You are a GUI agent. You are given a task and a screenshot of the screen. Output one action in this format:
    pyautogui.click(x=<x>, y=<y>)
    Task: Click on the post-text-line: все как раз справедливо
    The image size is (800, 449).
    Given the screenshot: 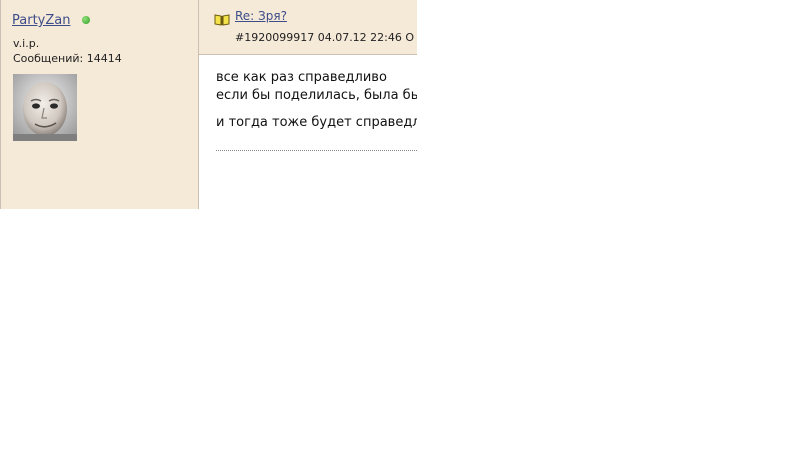 What is the action you would take?
    pyautogui.click(x=301, y=77)
    